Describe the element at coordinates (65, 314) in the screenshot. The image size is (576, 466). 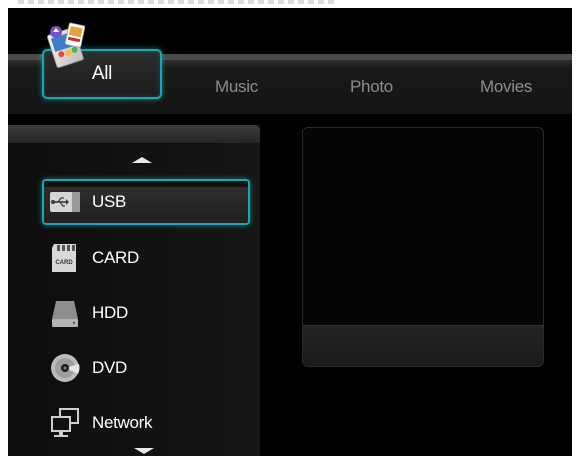
I see `hdd-icon` at that location.